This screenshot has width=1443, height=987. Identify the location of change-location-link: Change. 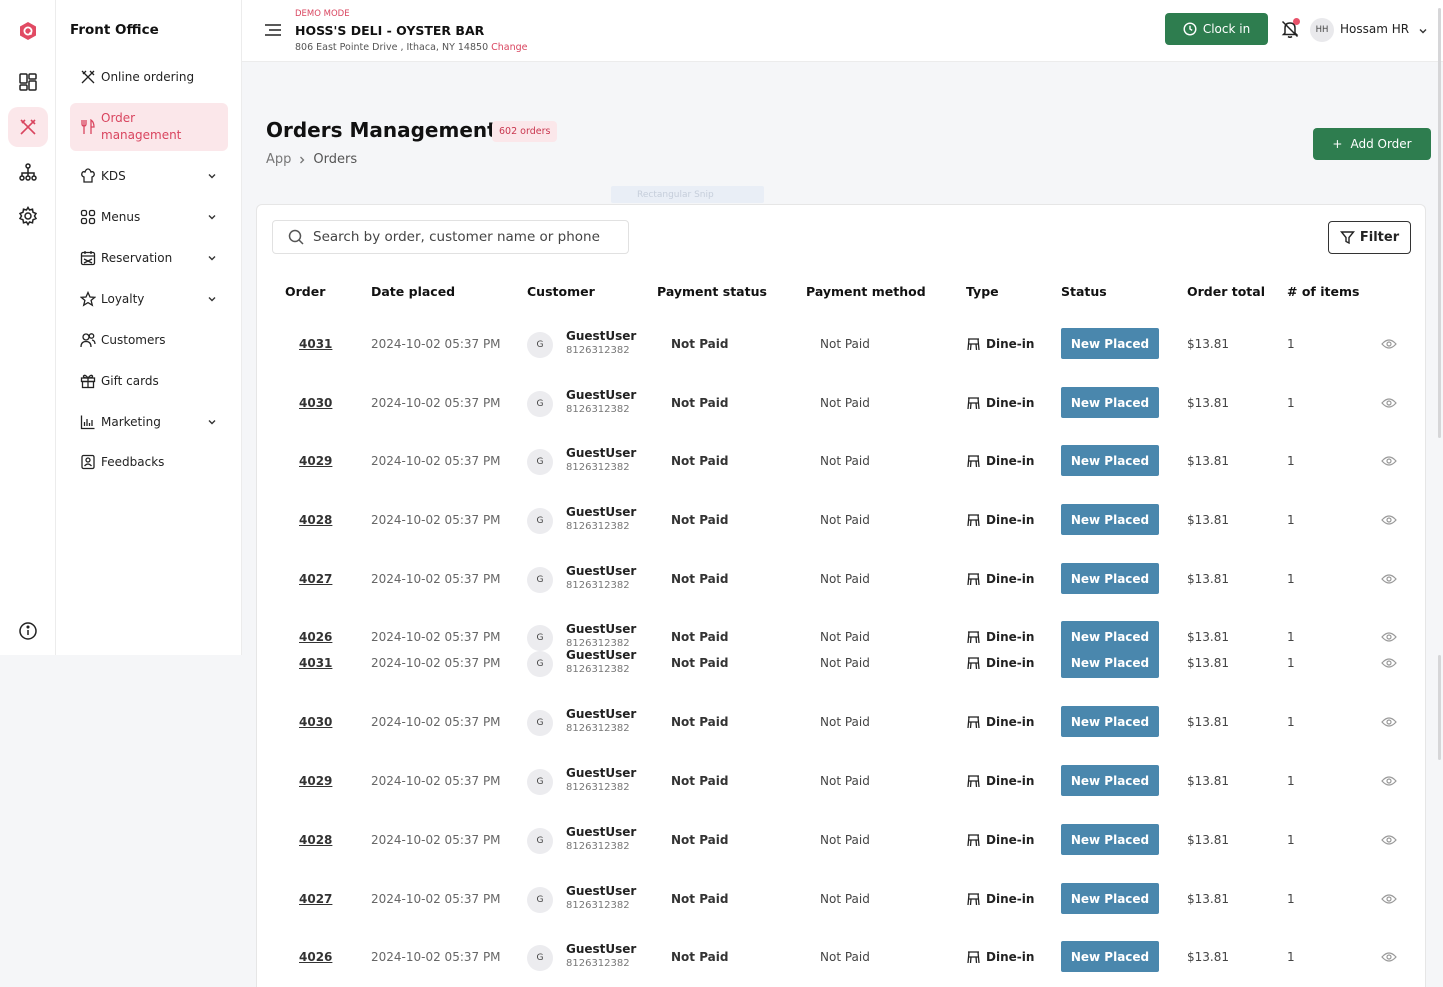
(509, 47).